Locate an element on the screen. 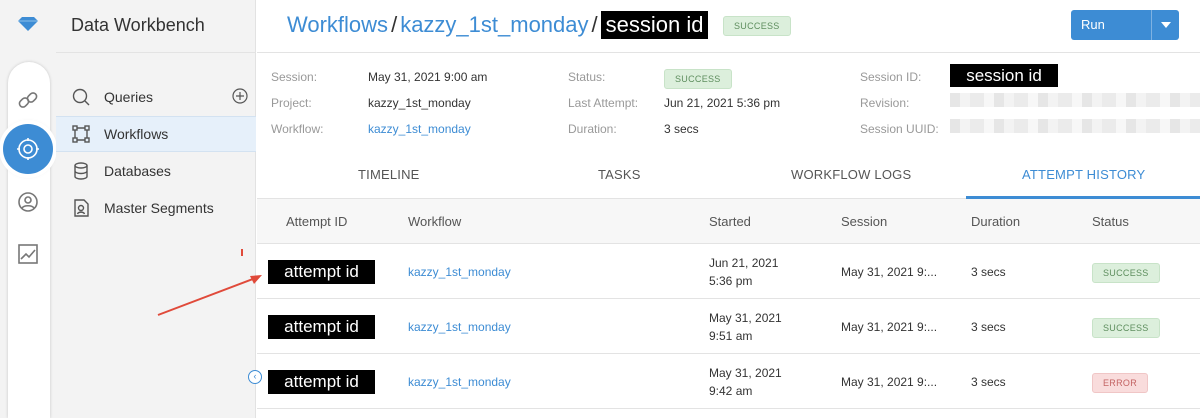  annotation-arrow is located at coordinates (209, 295).